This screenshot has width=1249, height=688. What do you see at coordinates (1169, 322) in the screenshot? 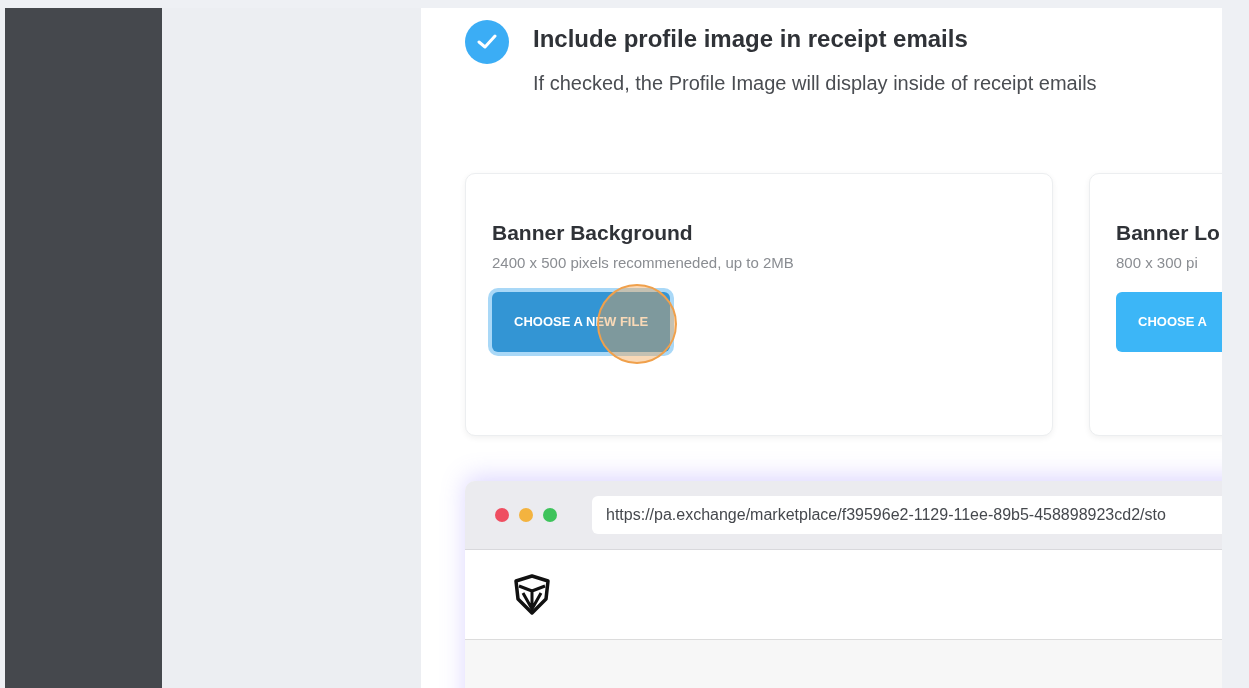
I see `choose-file-button: CHOOSE A` at bounding box center [1169, 322].